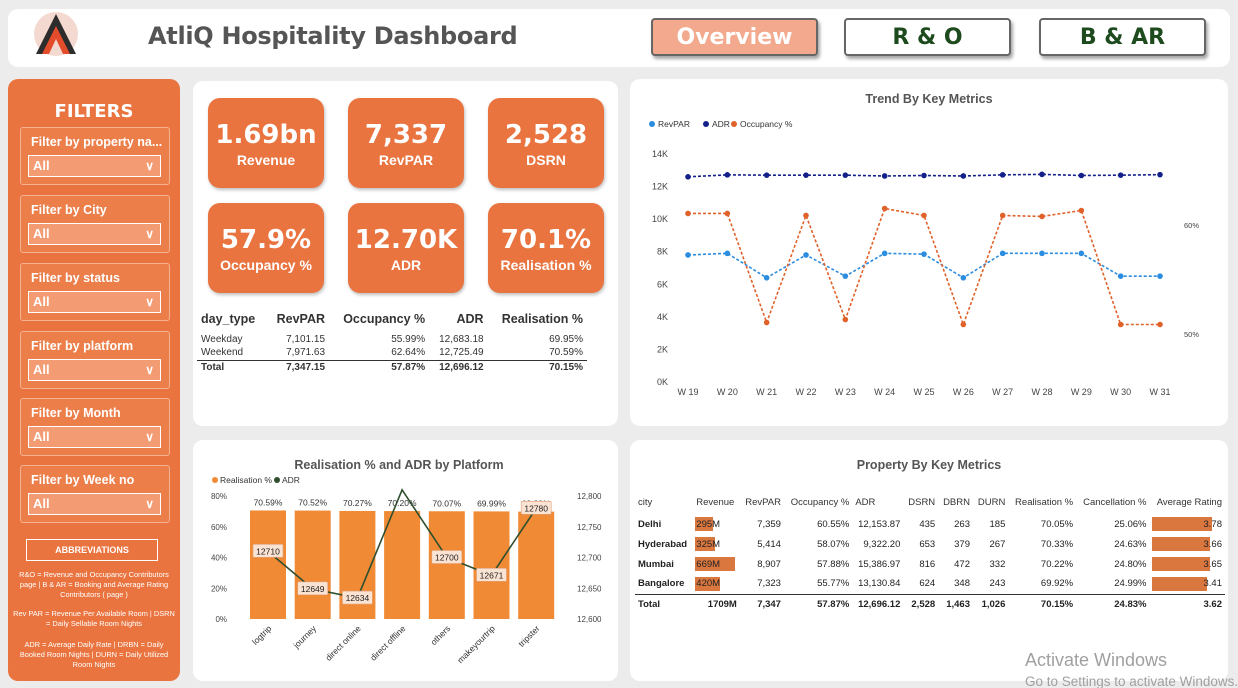 The width and height of the screenshot is (1238, 688). I want to click on r-and-o-button: R & O, so click(927, 37).